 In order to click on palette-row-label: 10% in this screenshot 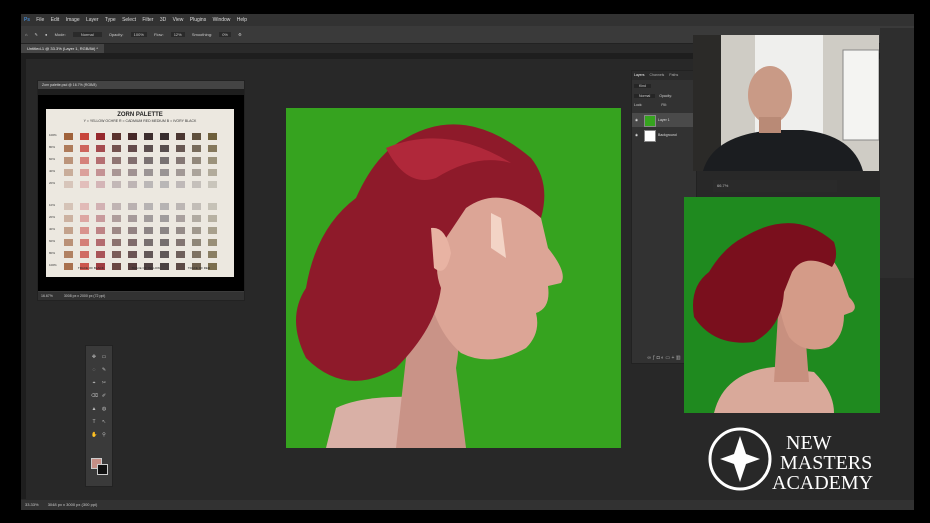, I will do `click(52, 205)`.